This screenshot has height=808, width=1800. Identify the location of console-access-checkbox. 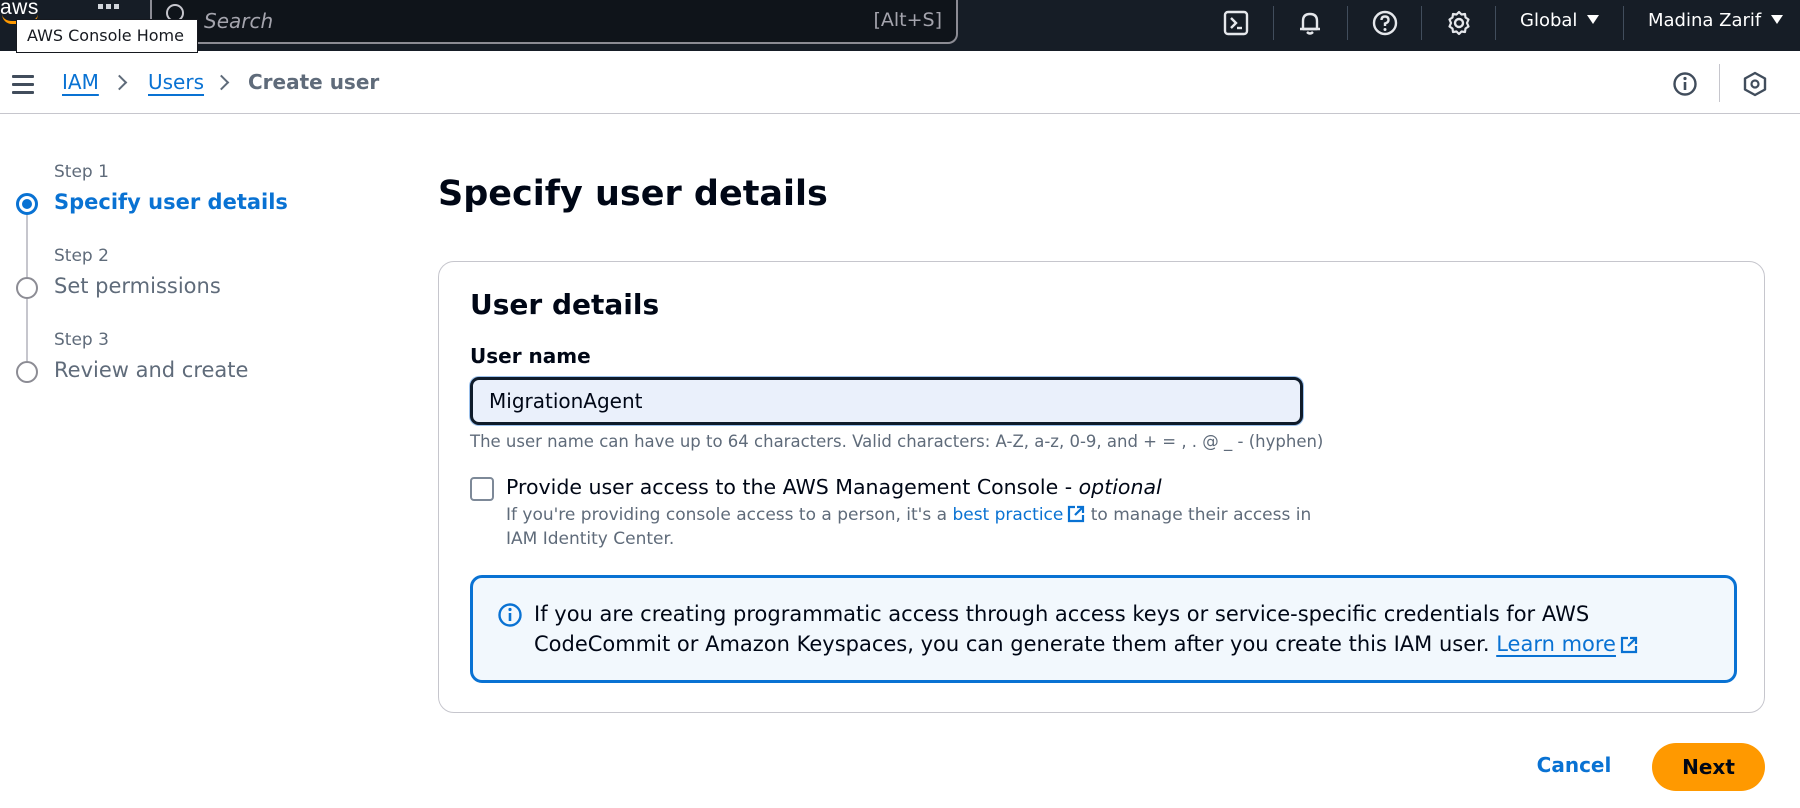
(482, 489).